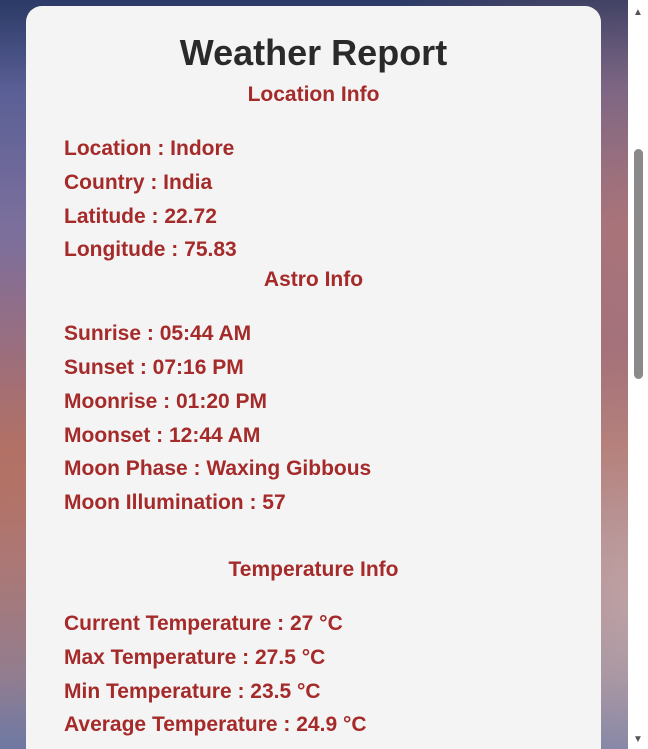  What do you see at coordinates (313, 280) in the screenshot?
I see `astro-info-heading: Astro Info` at bounding box center [313, 280].